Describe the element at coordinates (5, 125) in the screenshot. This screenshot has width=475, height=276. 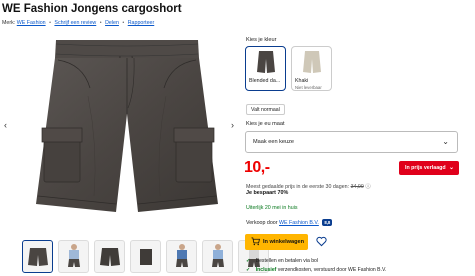
I see `gallery-prev-icon: ‹` at that location.